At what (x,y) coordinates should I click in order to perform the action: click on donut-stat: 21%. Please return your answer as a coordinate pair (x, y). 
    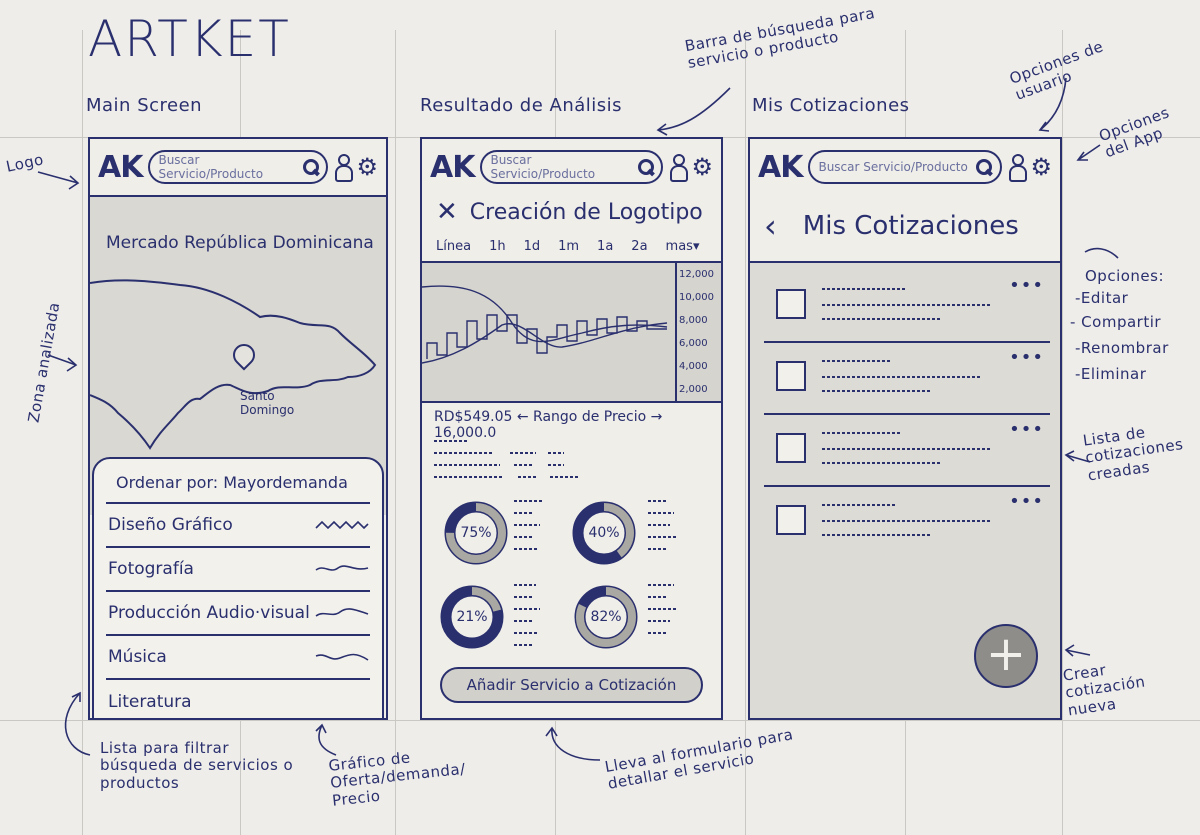
    Looking at the image, I should click on (472, 617).